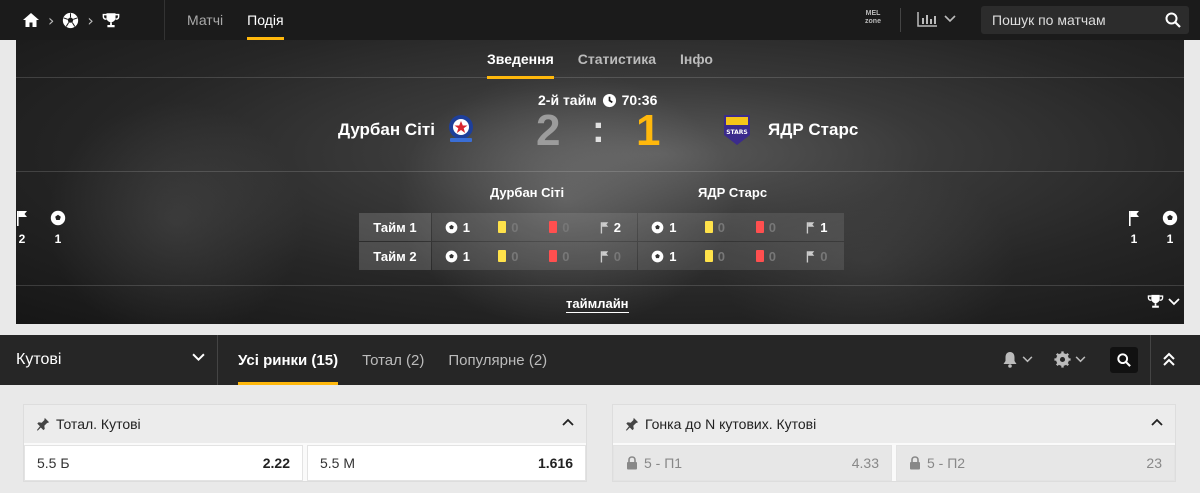 The width and height of the screenshot is (1200, 493). Describe the element at coordinates (1163, 301) in the screenshot. I see `tournament-toggle` at that location.